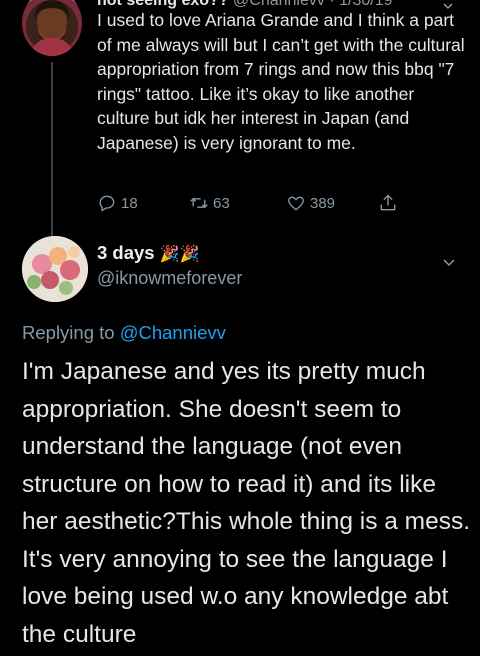 This screenshot has width=480, height=656. Describe the element at coordinates (129, 203) in the screenshot. I see `reply-count: 18` at that location.